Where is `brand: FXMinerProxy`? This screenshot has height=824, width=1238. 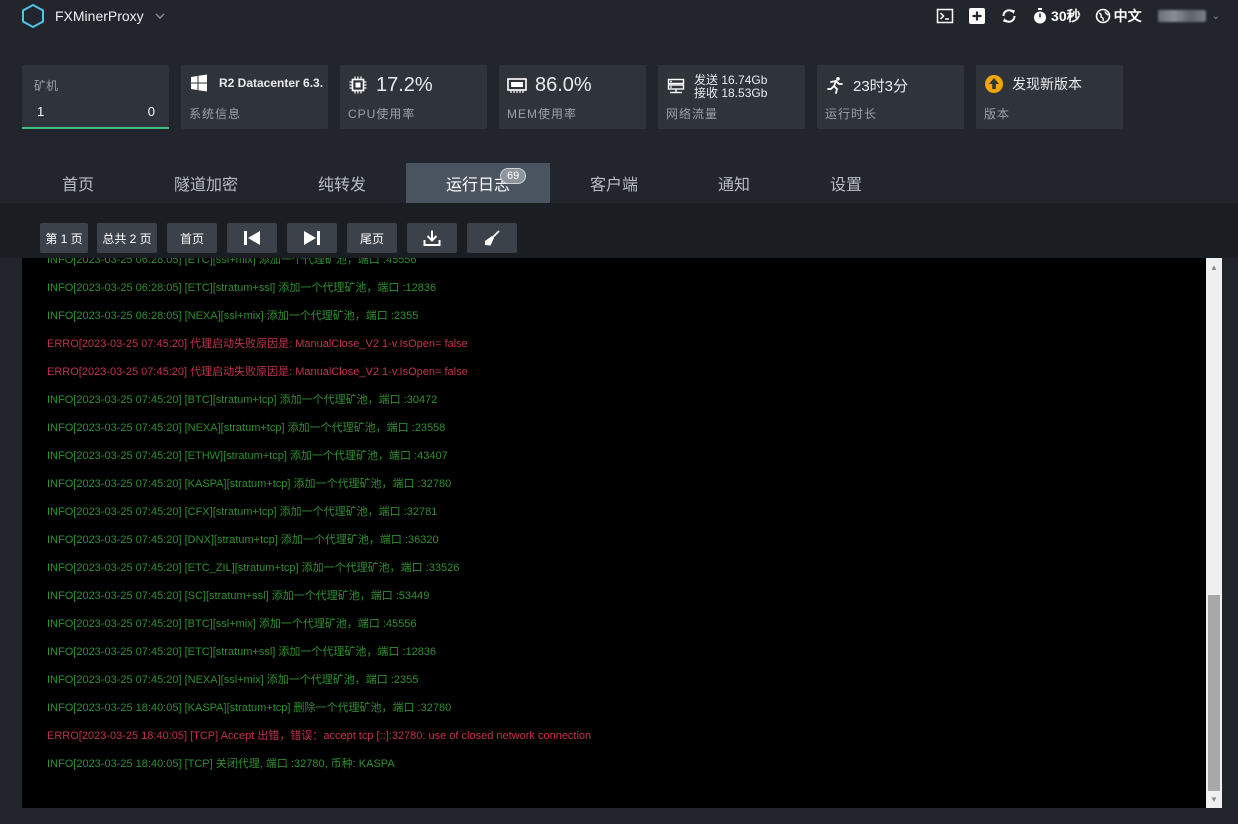 brand: FXMinerProxy is located at coordinates (93, 16).